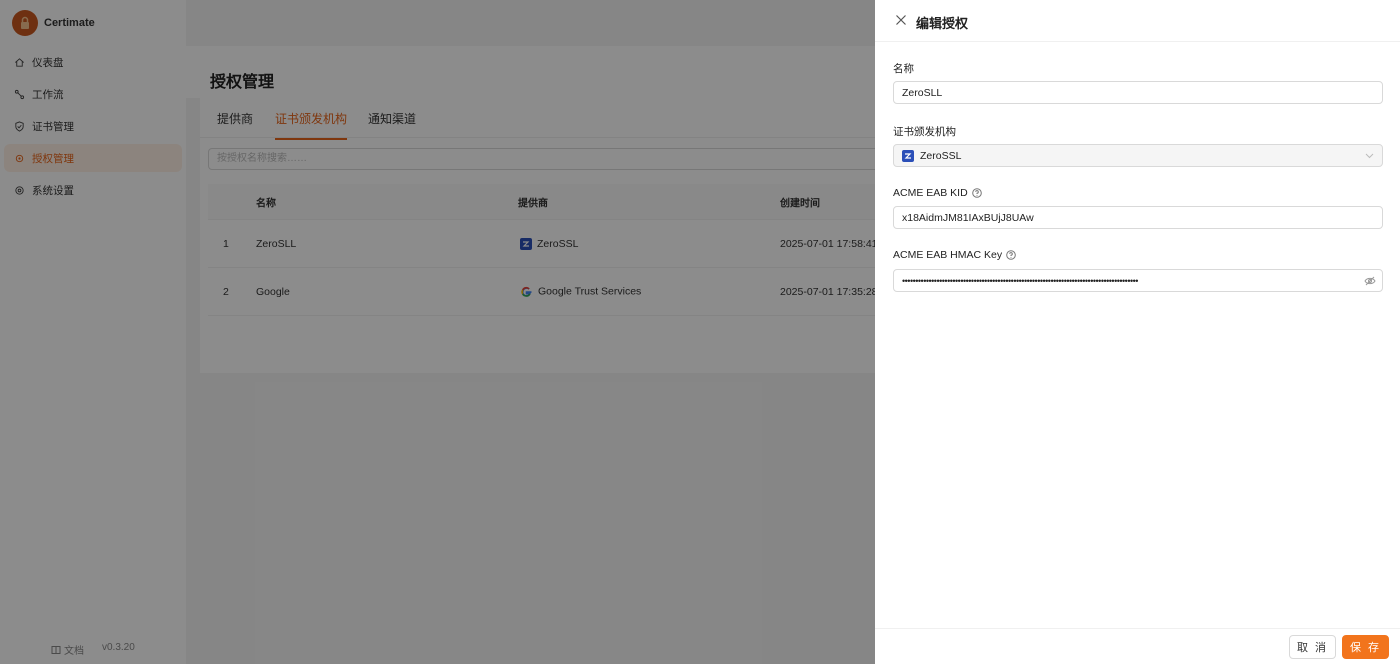 The height and width of the screenshot is (664, 1400). I want to click on kid-label-text: ACME EAB KID, so click(930, 193).